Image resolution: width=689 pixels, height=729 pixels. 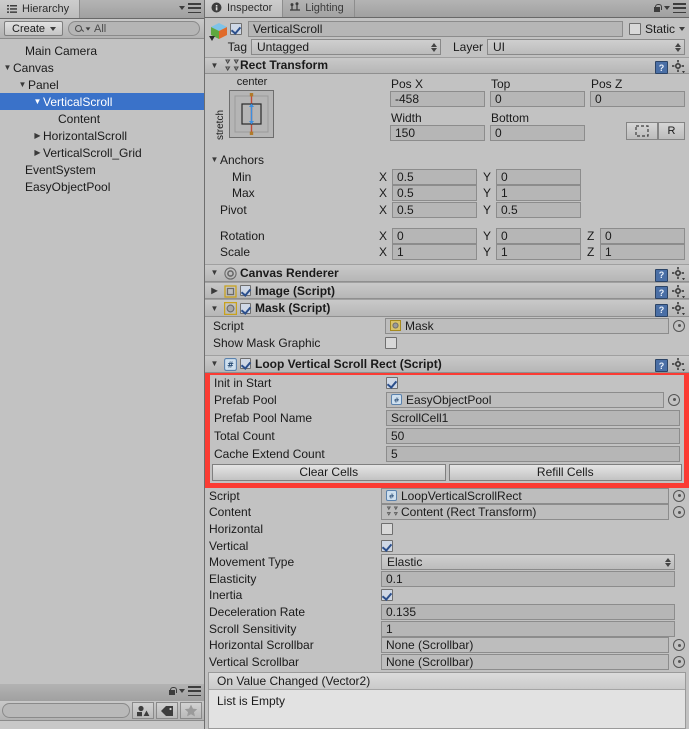 What do you see at coordinates (533, 417) in the screenshot?
I see `prefab-pool-name-input: ScrollCell1` at bounding box center [533, 417].